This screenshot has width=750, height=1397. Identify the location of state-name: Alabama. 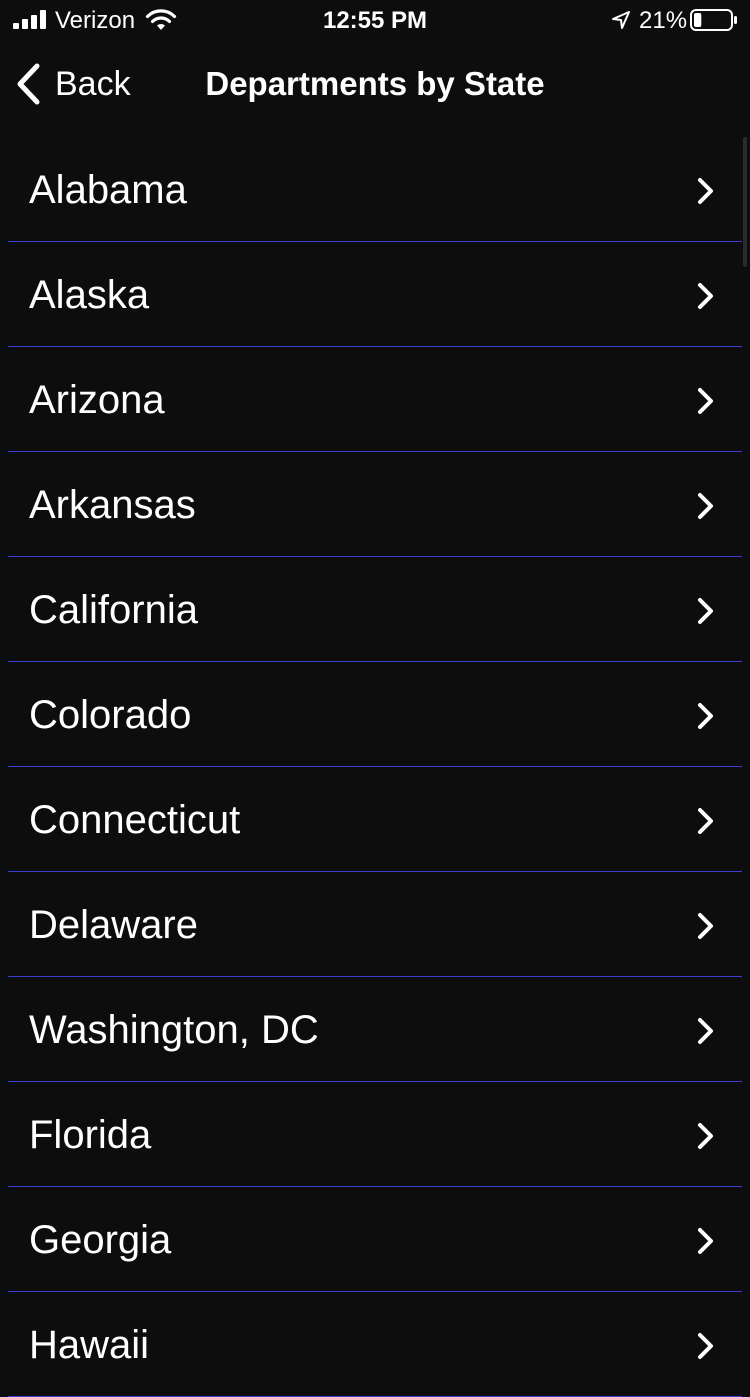
(108, 190).